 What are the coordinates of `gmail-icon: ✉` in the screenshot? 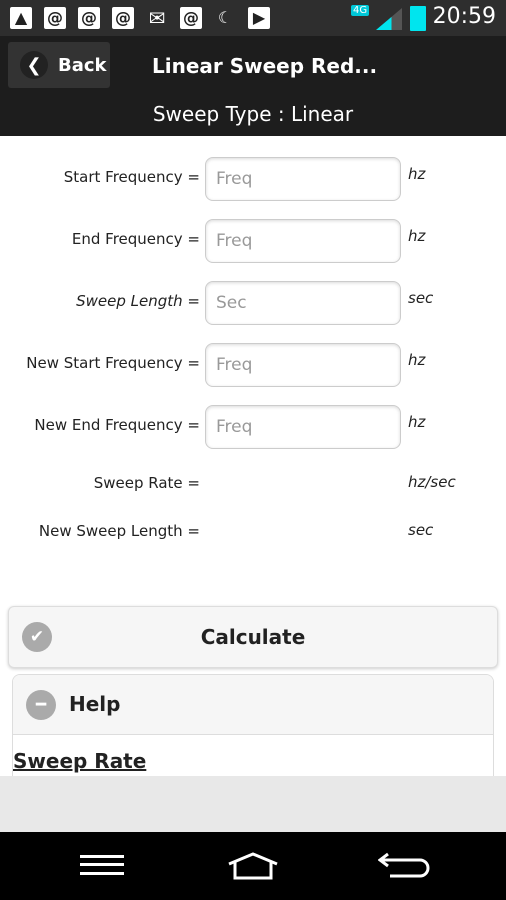 It's located at (157, 18).